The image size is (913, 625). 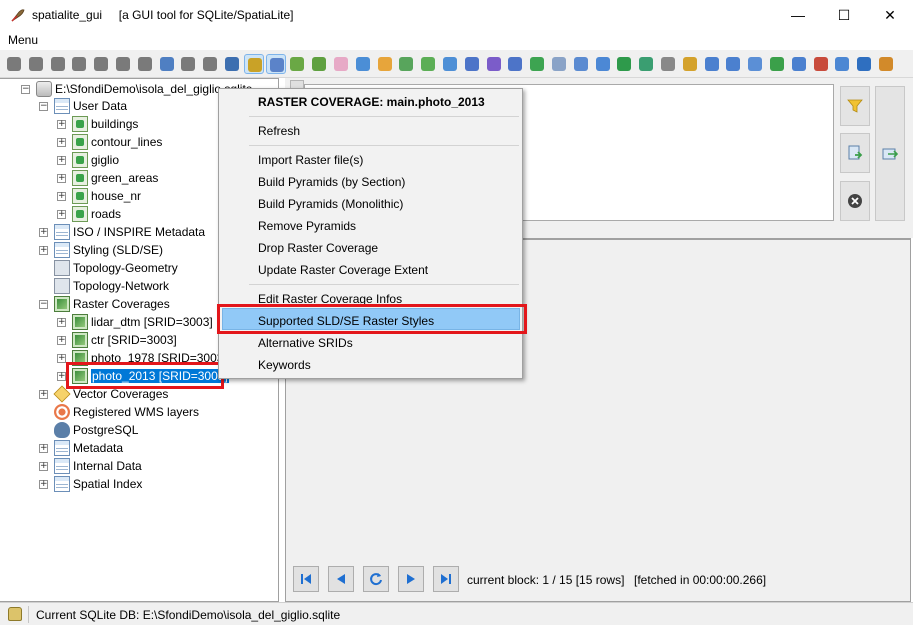 What do you see at coordinates (844, 15) in the screenshot?
I see `maximize-button: ☐` at bounding box center [844, 15].